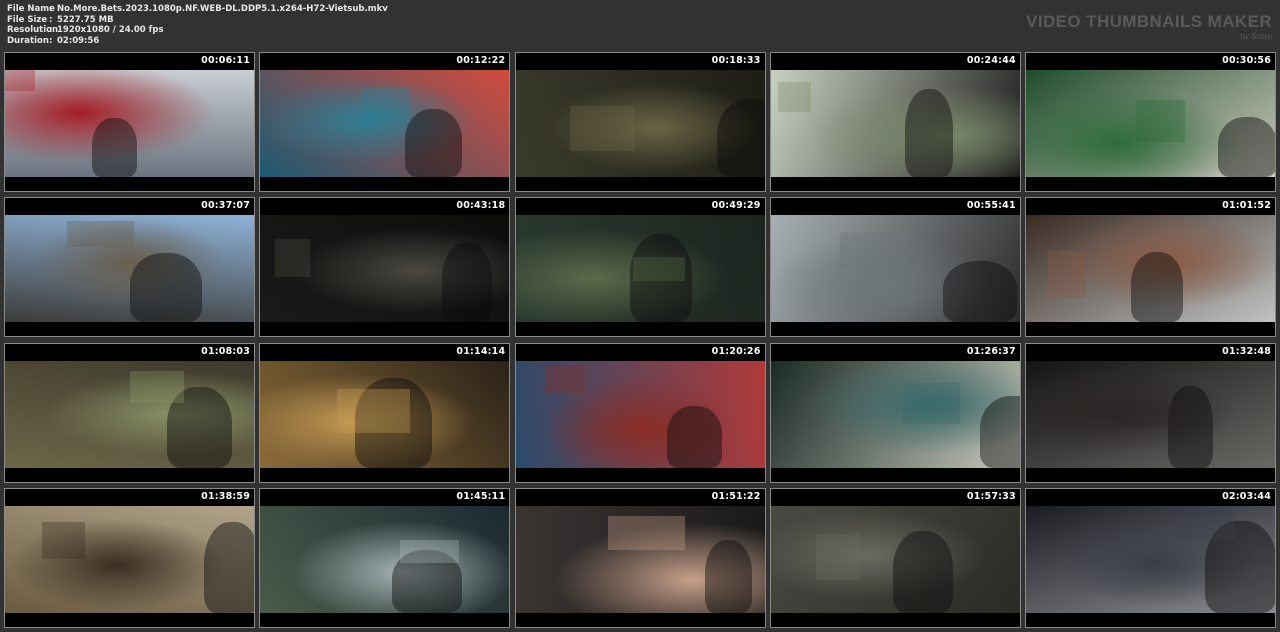  What do you see at coordinates (481, 60) in the screenshot?
I see `timestamp: 00:12:22` at bounding box center [481, 60].